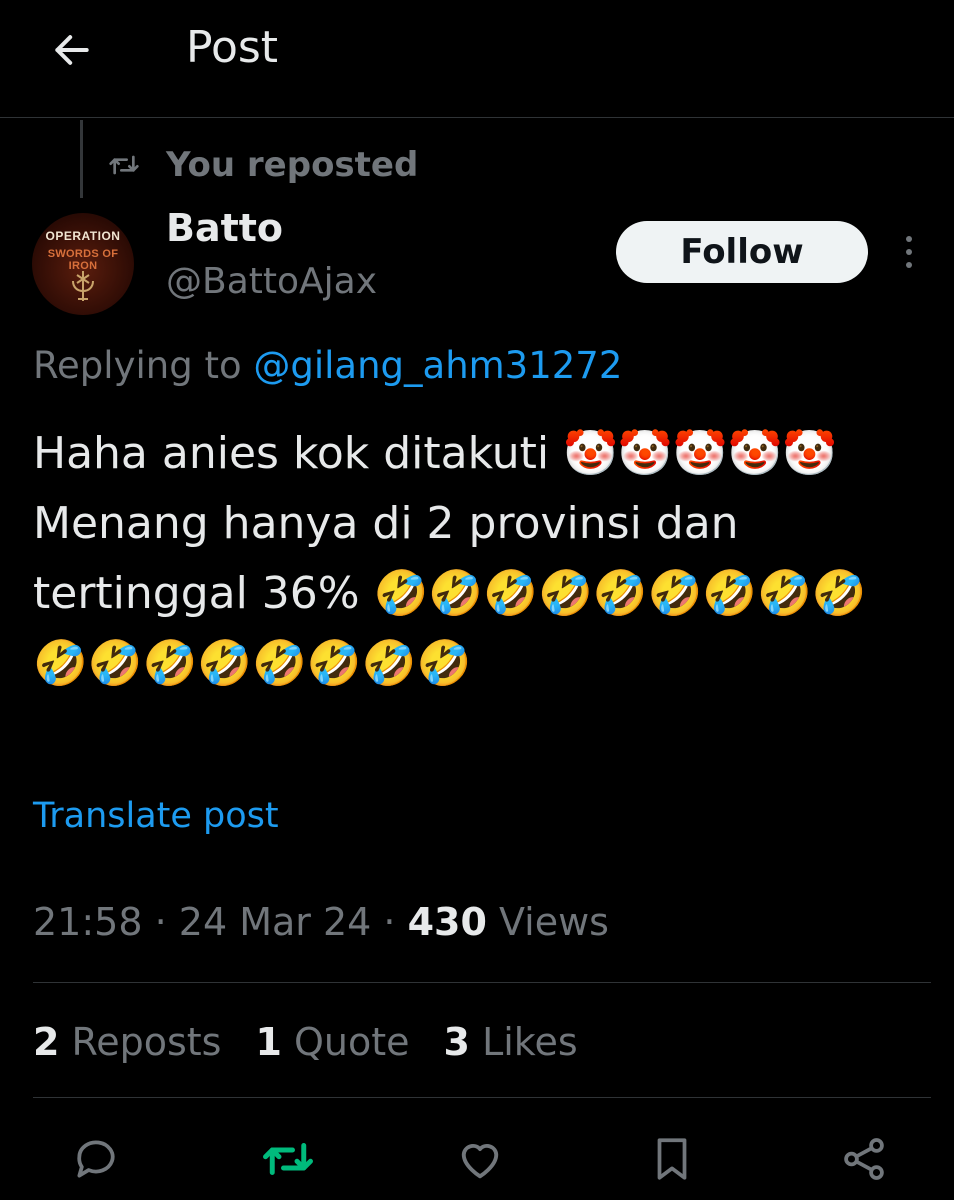 This screenshot has width=954, height=1200. What do you see at coordinates (232, 47) in the screenshot?
I see `page-title: Post` at bounding box center [232, 47].